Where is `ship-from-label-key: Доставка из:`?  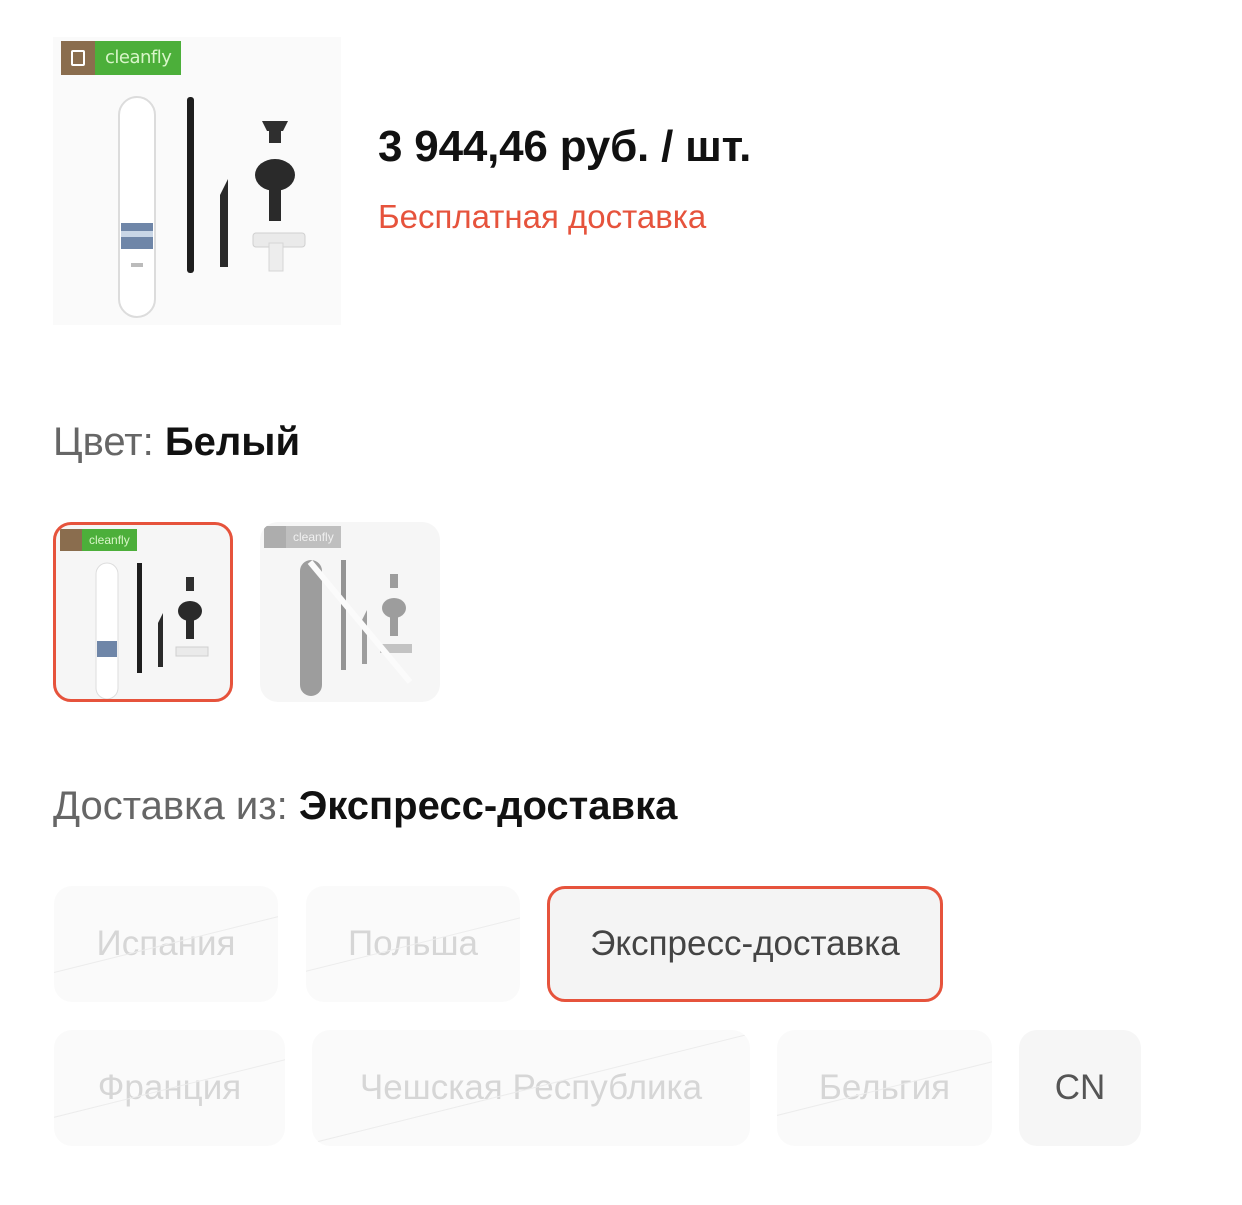 ship-from-label-key: Доставка из: is located at coordinates (170, 806).